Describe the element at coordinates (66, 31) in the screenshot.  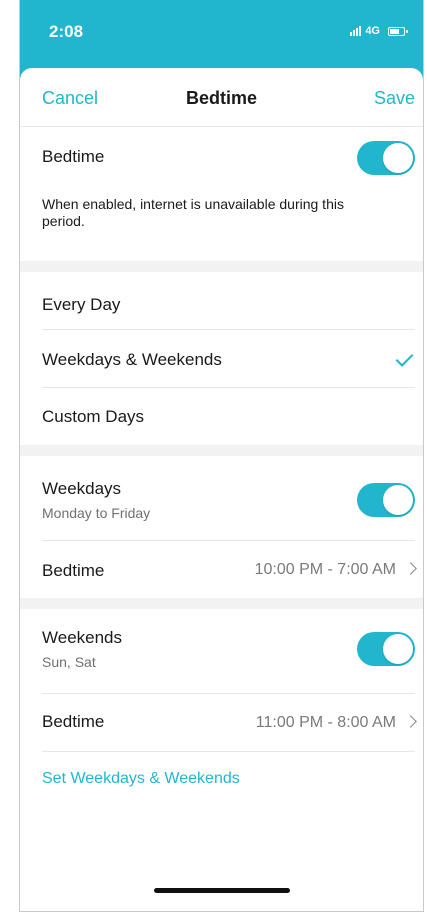
I see `status-time: 2:08` at that location.